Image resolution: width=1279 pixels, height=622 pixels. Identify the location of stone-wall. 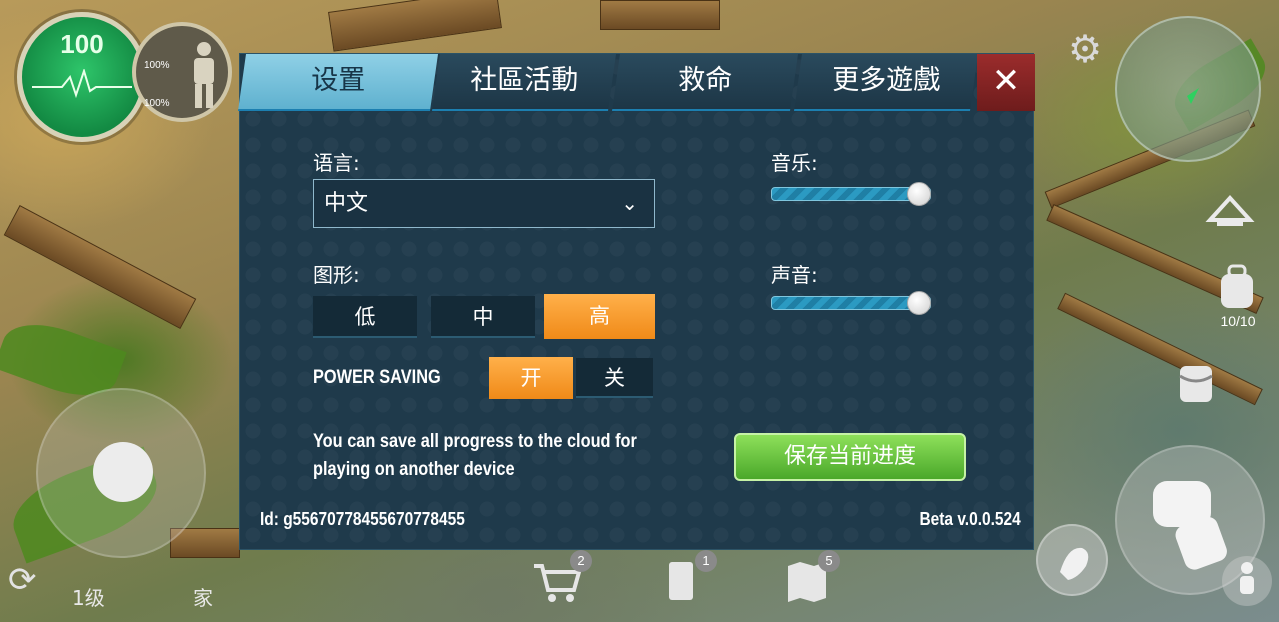
(100, 267).